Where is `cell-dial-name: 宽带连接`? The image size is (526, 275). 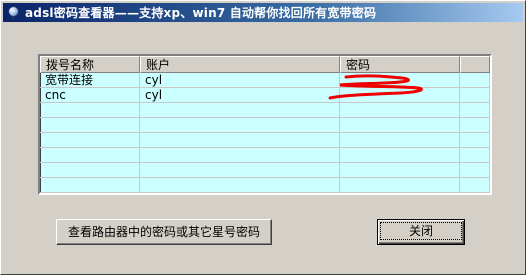 cell-dial-name: 宽带连接 is located at coordinates (90, 80).